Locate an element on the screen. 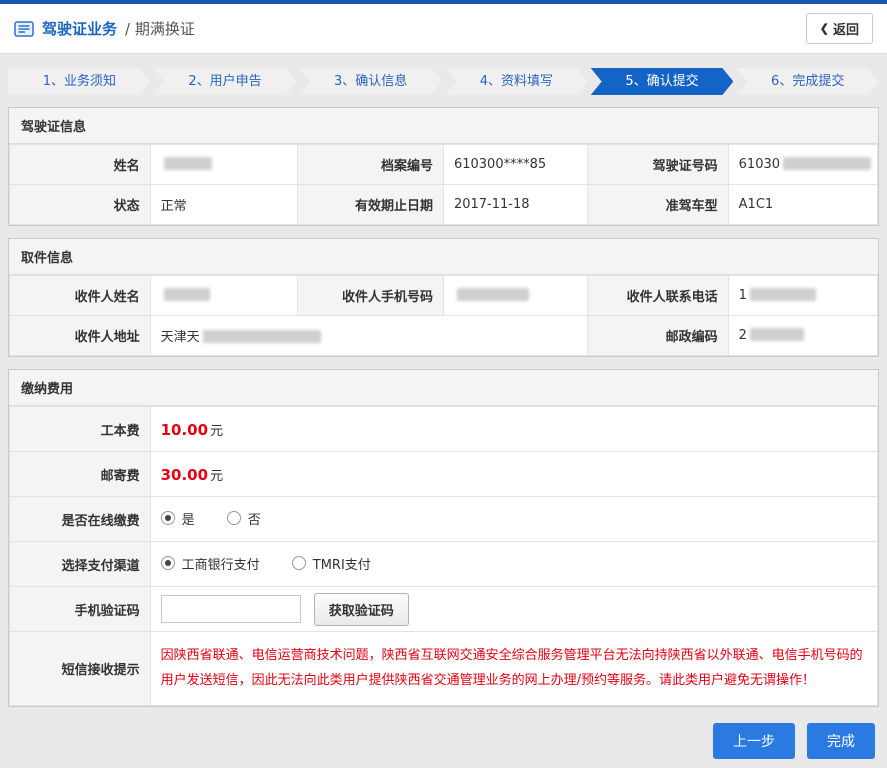  captcha-cell: 获取验证码 is located at coordinates (514, 609).